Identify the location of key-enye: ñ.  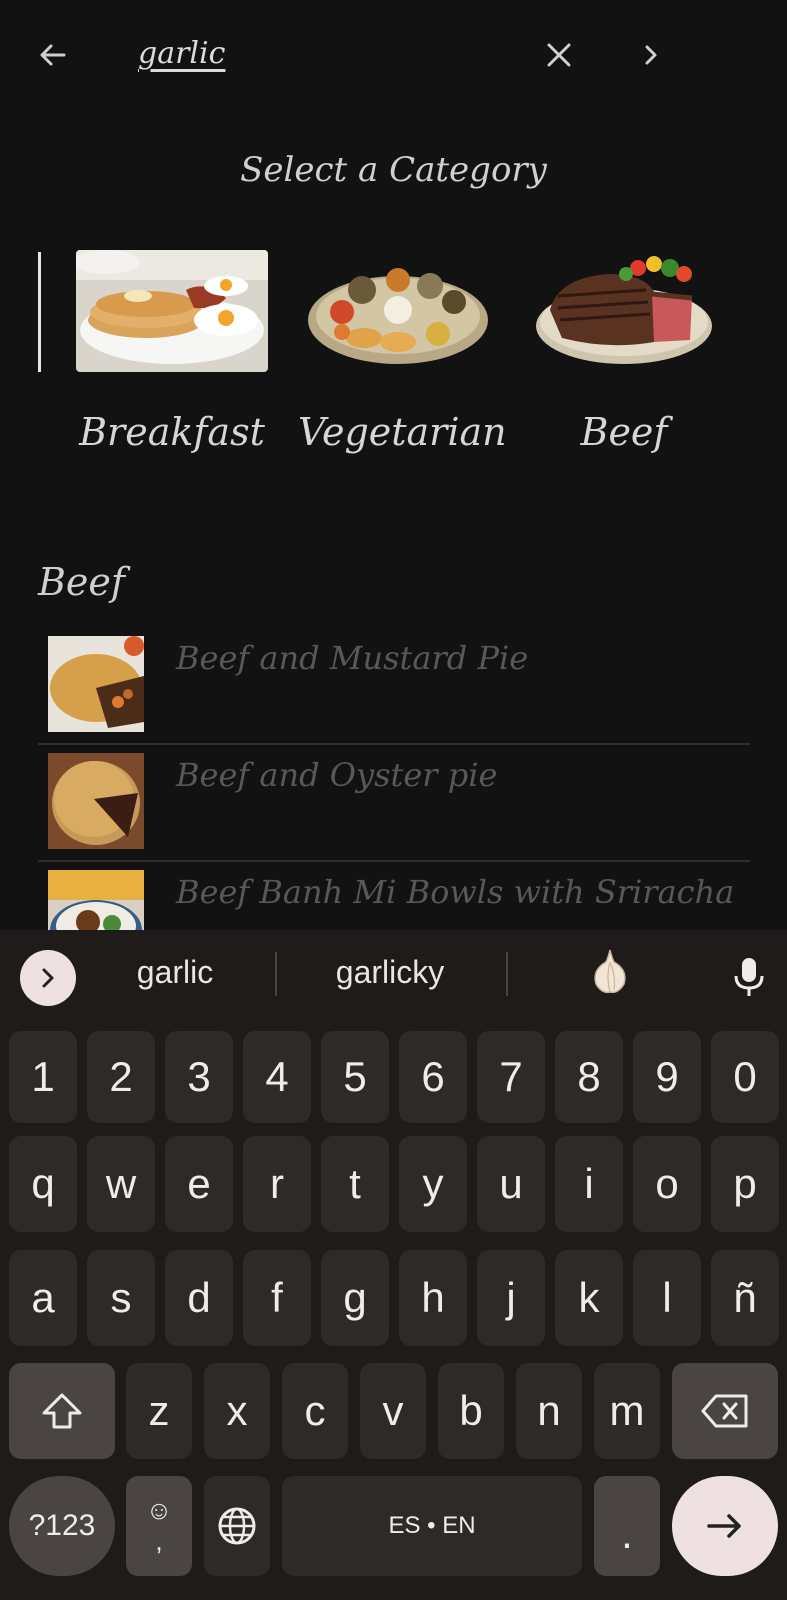
(745, 1298).